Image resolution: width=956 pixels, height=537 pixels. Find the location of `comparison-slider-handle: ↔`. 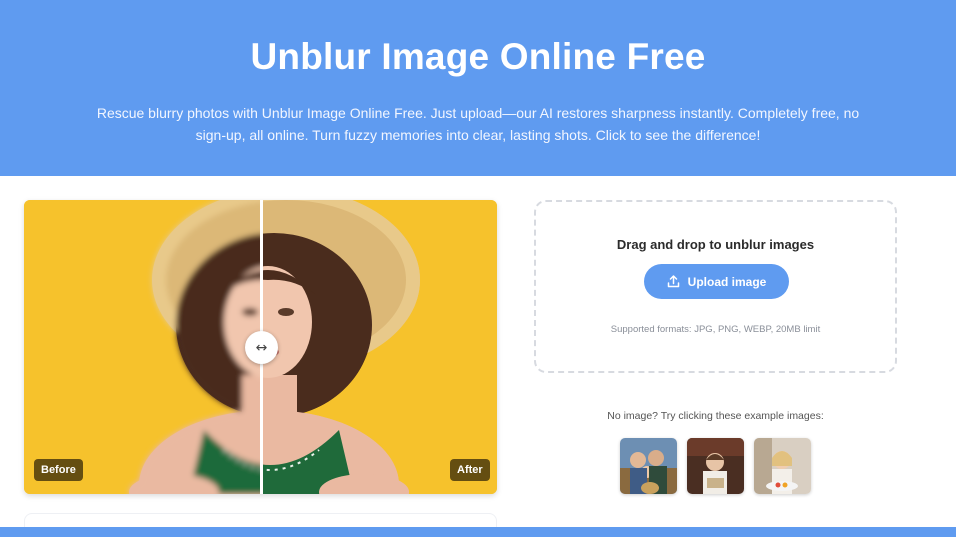

comparison-slider-handle: ↔ is located at coordinates (261, 347).